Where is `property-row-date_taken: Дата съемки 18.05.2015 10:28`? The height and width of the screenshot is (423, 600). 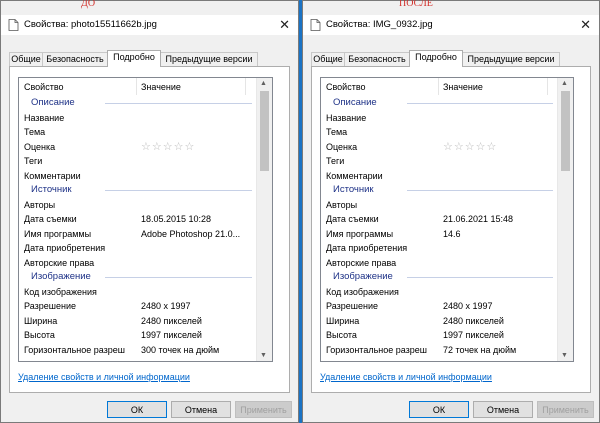
property-row-date_taken: Дата съемки 18.05.2015 10:28 is located at coordinates (137, 219).